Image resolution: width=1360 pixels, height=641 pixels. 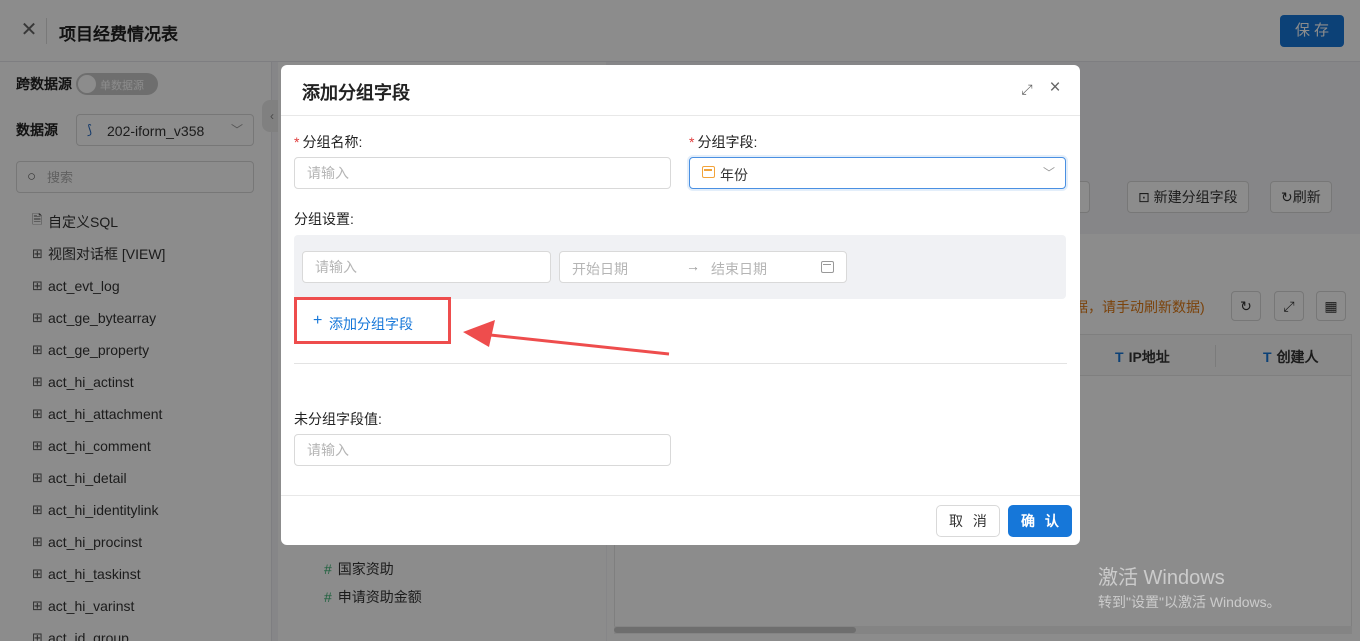 I want to click on divider, so click(x=680, y=363).